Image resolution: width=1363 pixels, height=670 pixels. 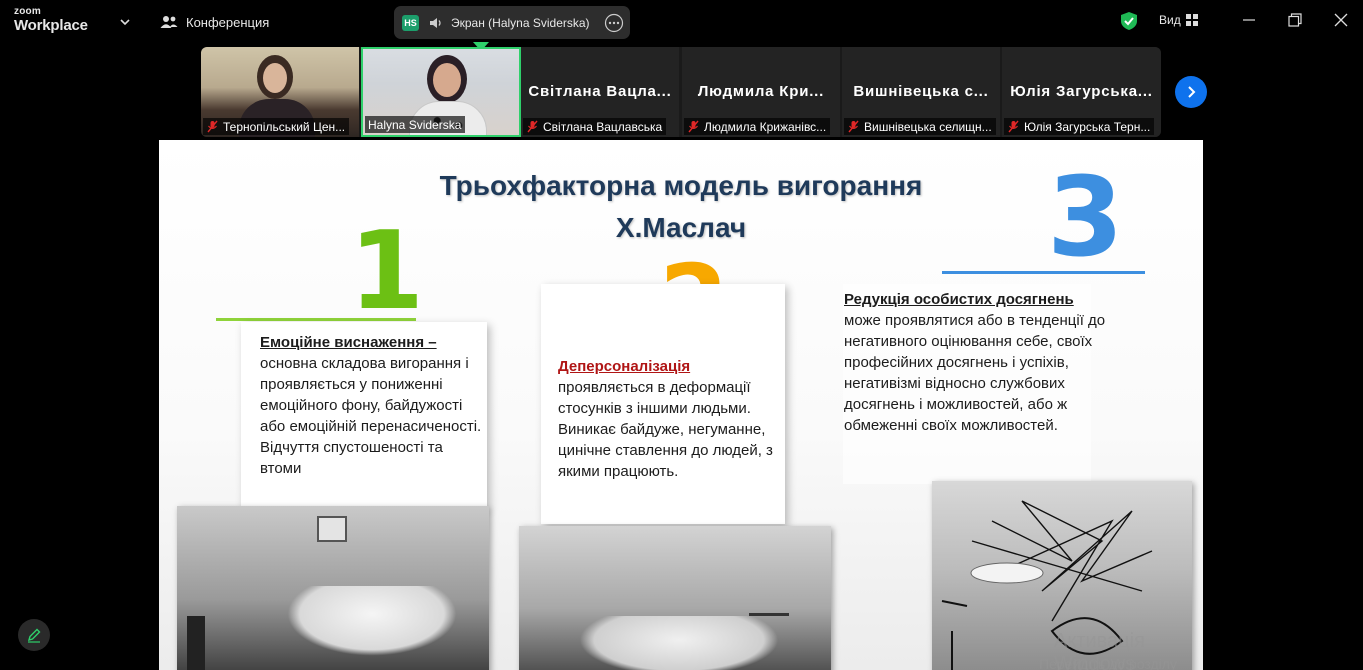 What do you see at coordinates (1108, 663) in the screenshot?
I see `windows-activation-hint: Перейдіть до розділу "Настройки", щоб` at bounding box center [1108, 663].